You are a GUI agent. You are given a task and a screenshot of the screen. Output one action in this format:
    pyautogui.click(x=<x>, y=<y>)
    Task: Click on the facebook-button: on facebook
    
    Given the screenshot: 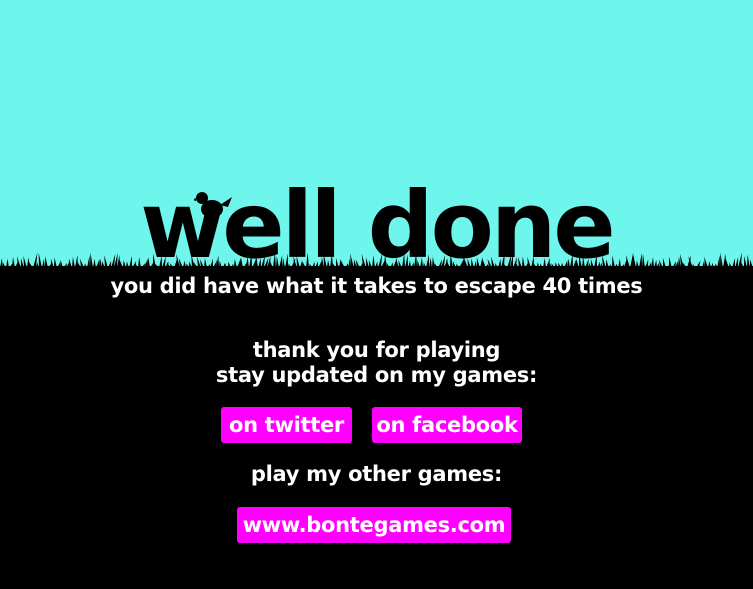 What is the action you would take?
    pyautogui.click(x=447, y=425)
    